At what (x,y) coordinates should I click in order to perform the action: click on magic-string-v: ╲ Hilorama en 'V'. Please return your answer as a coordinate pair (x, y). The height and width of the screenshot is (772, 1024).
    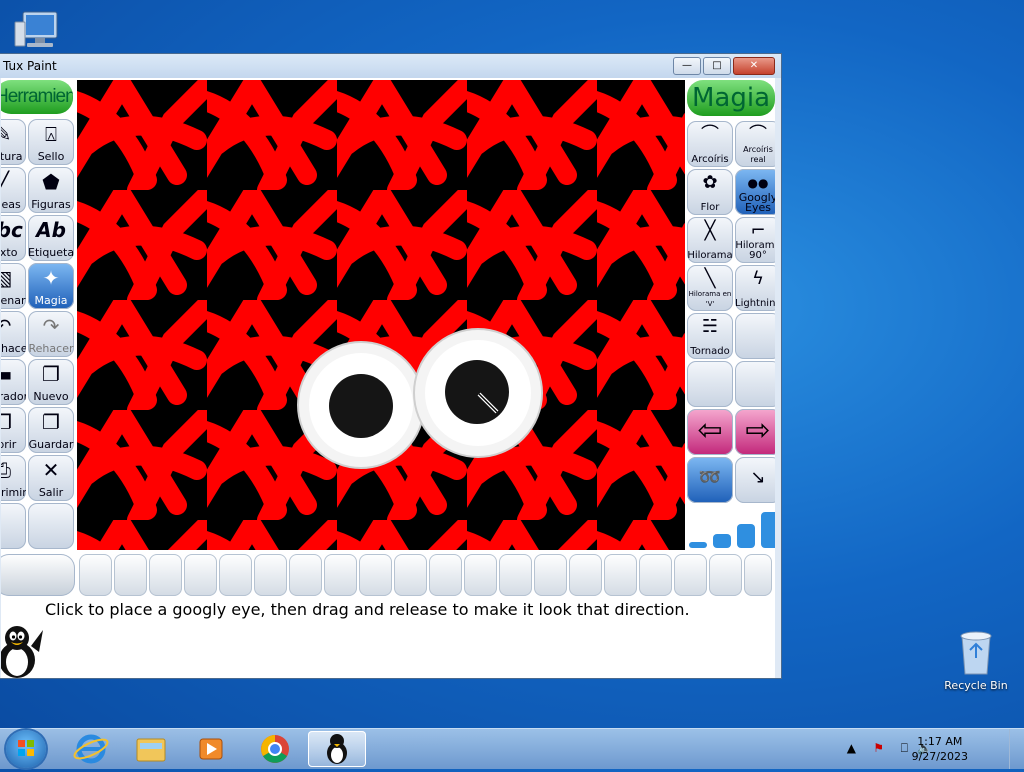
    Looking at the image, I should click on (710, 288).